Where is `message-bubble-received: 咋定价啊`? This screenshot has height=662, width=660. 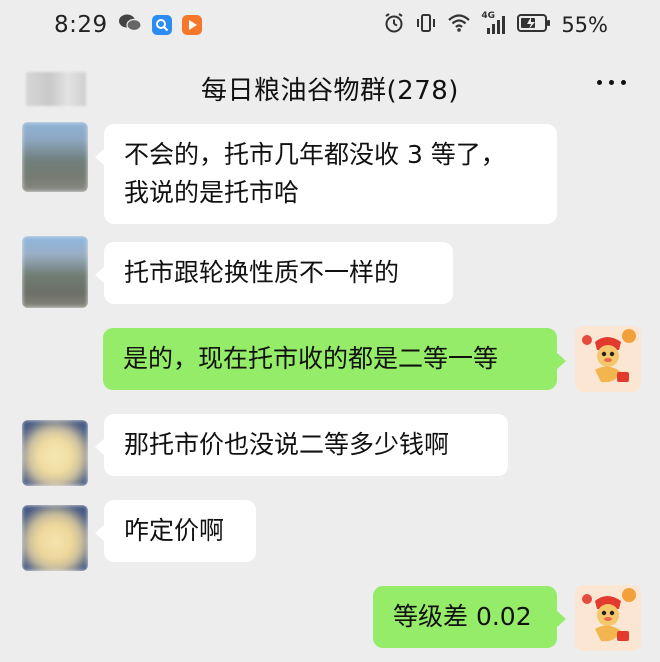 message-bubble-received: 咋定价啊 is located at coordinates (175, 531).